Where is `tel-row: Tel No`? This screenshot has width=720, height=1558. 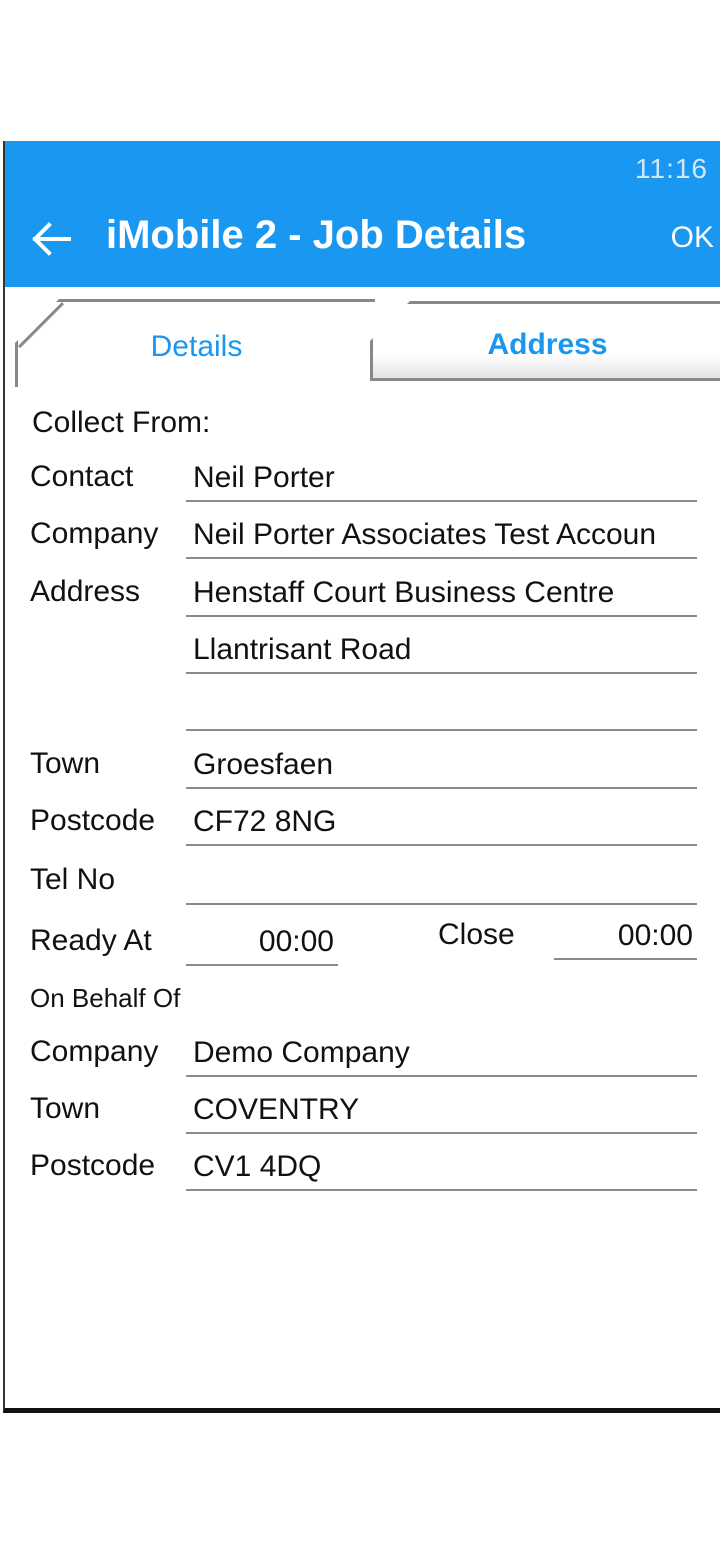
tel-row: Tel No is located at coordinates (362, 883).